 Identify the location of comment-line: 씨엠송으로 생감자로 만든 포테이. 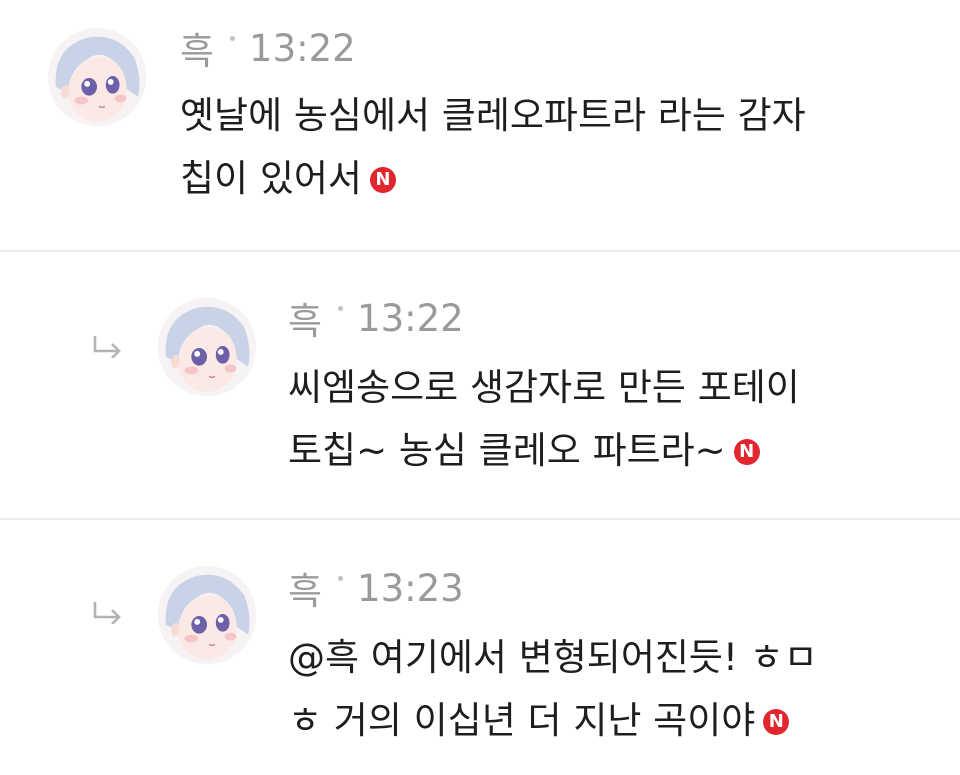
(544, 387).